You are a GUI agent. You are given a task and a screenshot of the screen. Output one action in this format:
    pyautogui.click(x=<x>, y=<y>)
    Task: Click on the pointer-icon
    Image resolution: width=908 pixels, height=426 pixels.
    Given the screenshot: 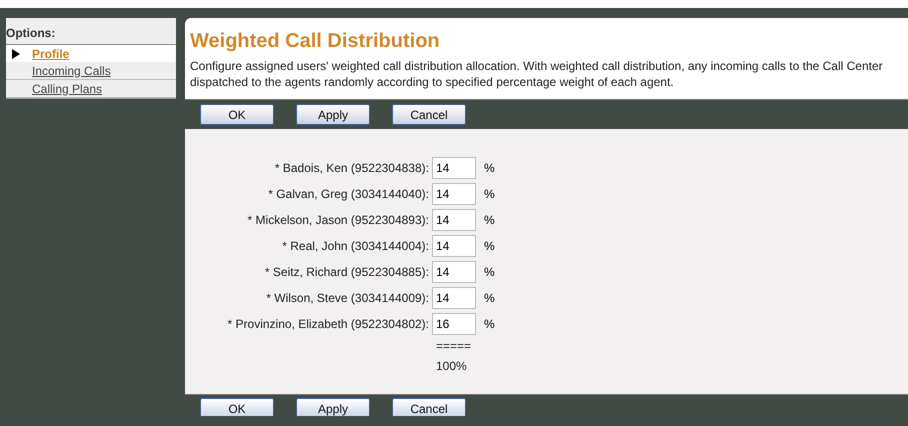 What is the action you would take?
    pyautogui.click(x=16, y=53)
    